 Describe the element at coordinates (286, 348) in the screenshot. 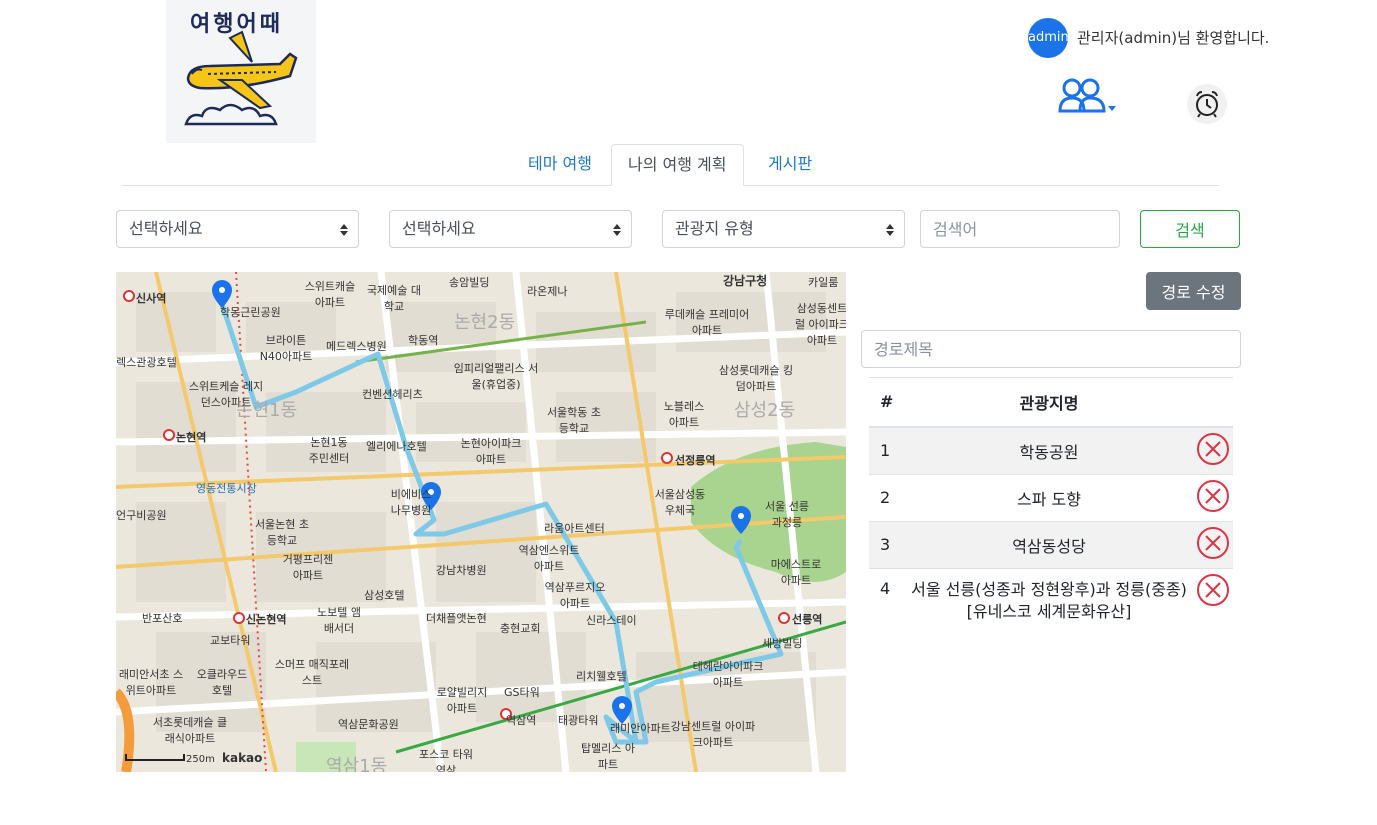

I see `map-label: 브라이튼 N40아파트` at that location.